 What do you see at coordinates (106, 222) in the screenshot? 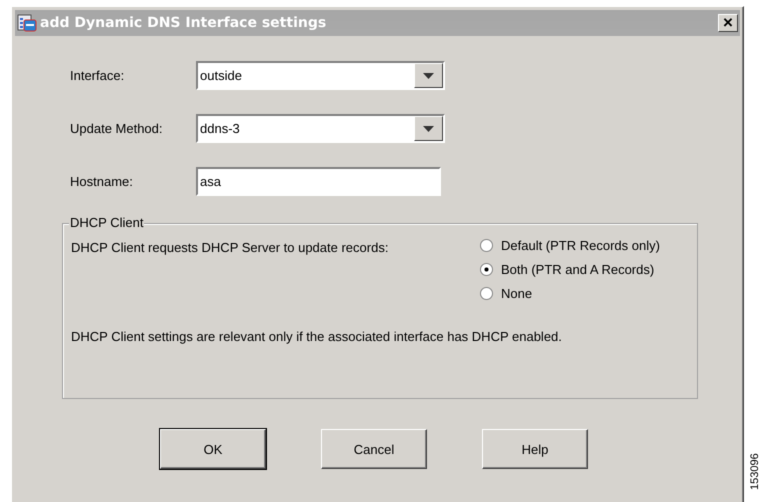
I see `group-title: DHCP Client` at bounding box center [106, 222].